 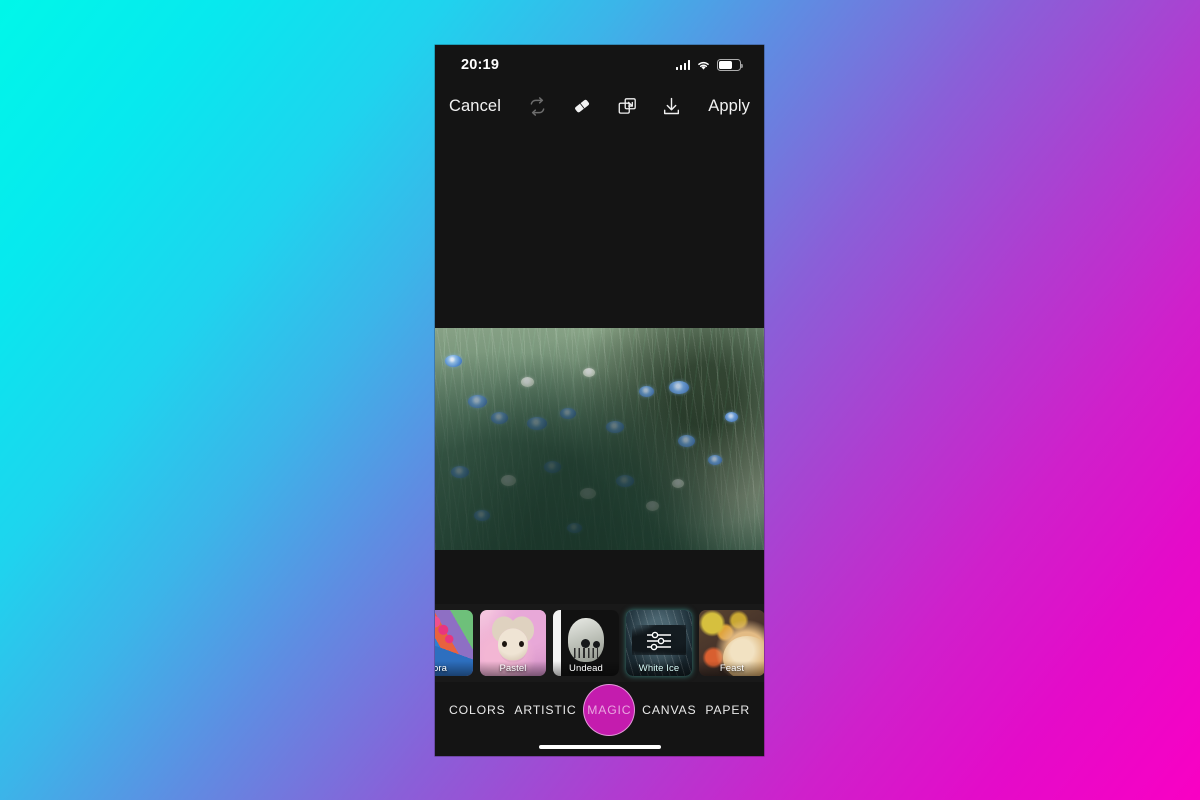 What do you see at coordinates (582, 106) in the screenshot?
I see `eraser-icon` at bounding box center [582, 106].